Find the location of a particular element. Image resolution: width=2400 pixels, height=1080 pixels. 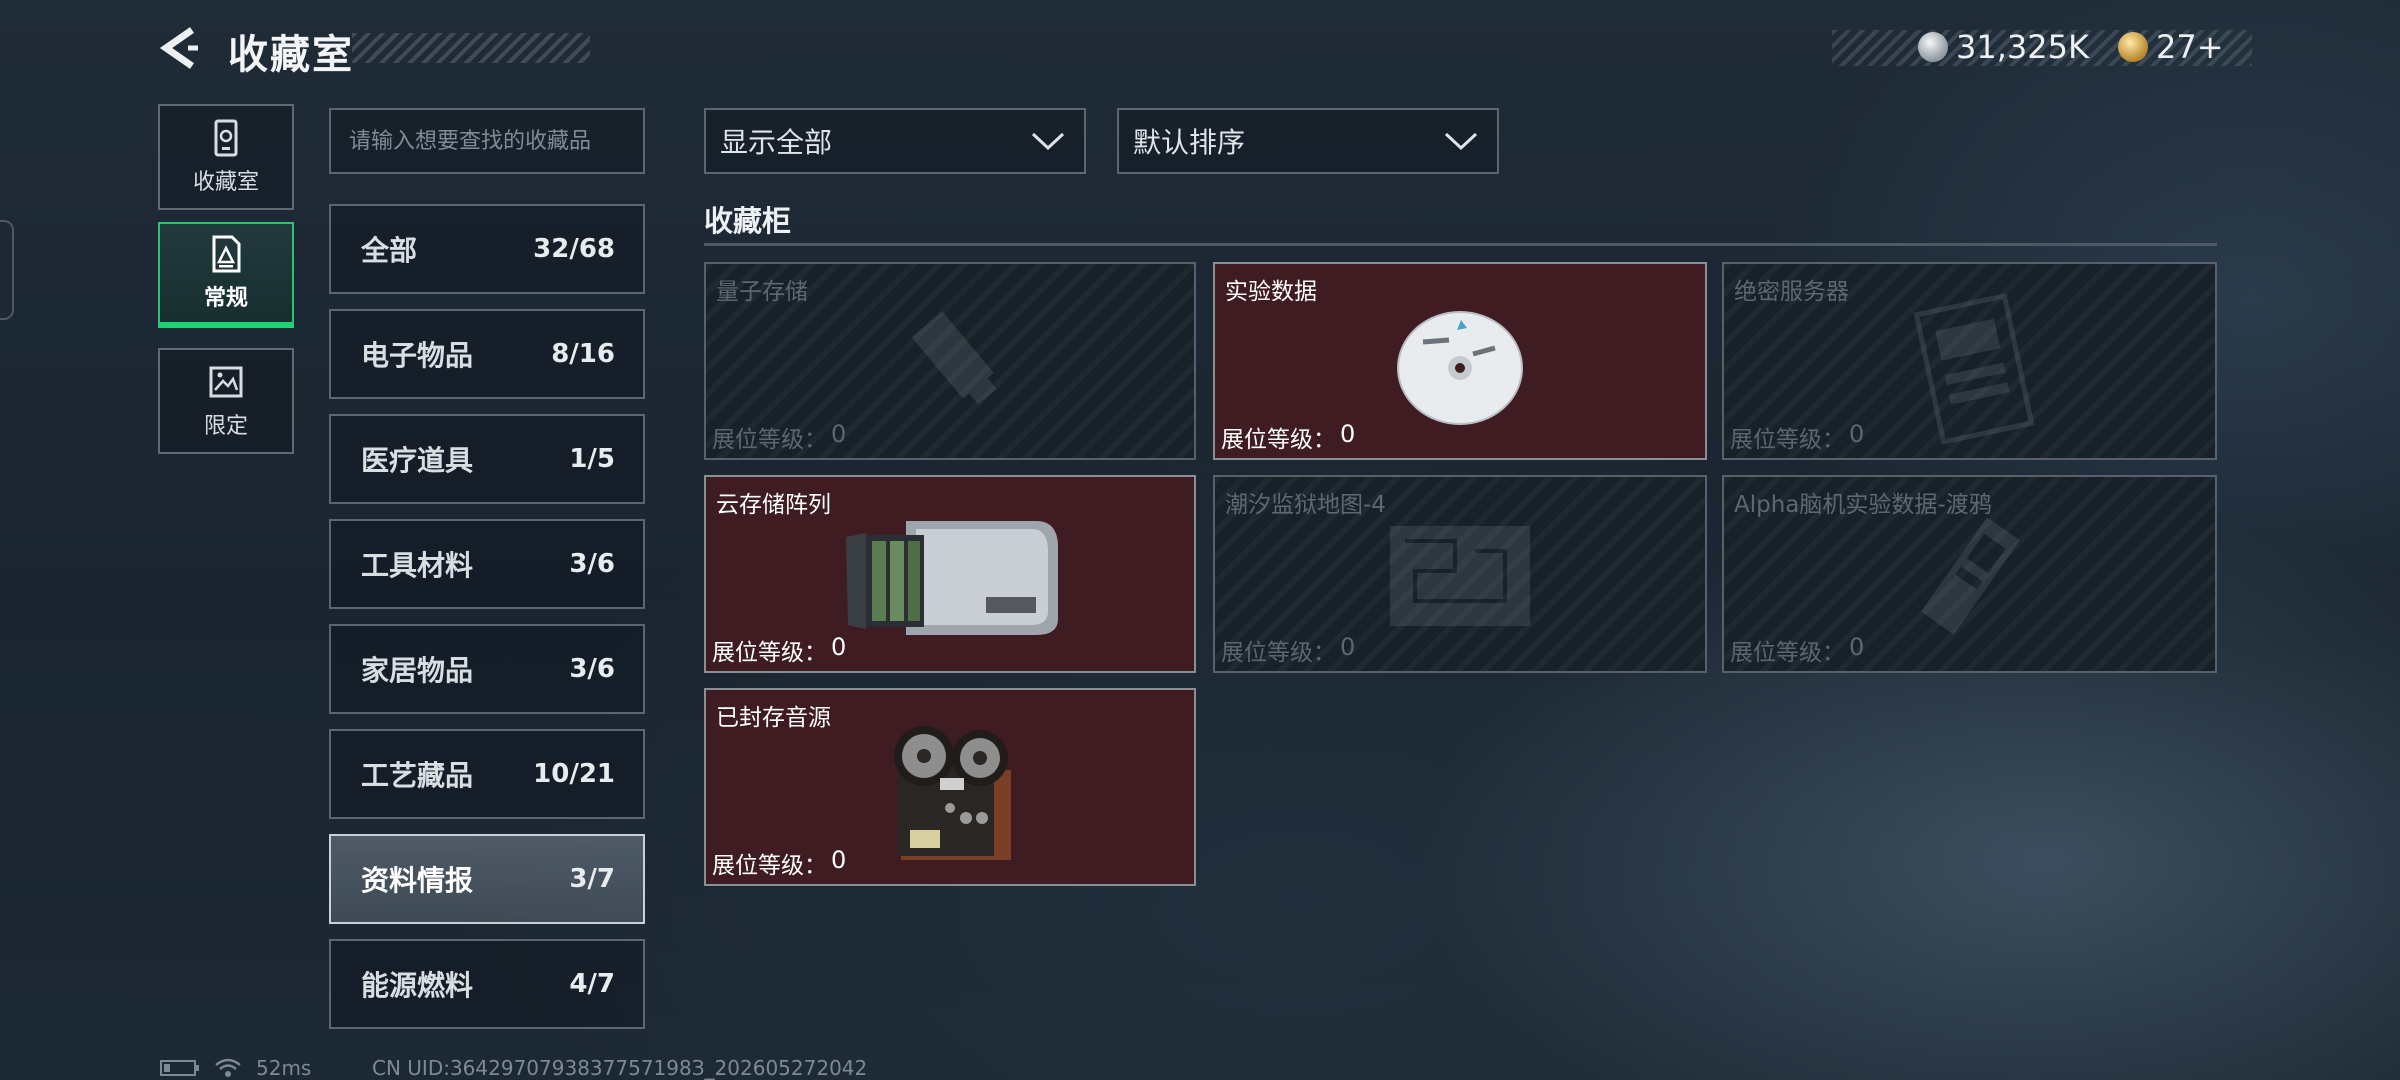

gold-coin-icon is located at coordinates (2133, 47).